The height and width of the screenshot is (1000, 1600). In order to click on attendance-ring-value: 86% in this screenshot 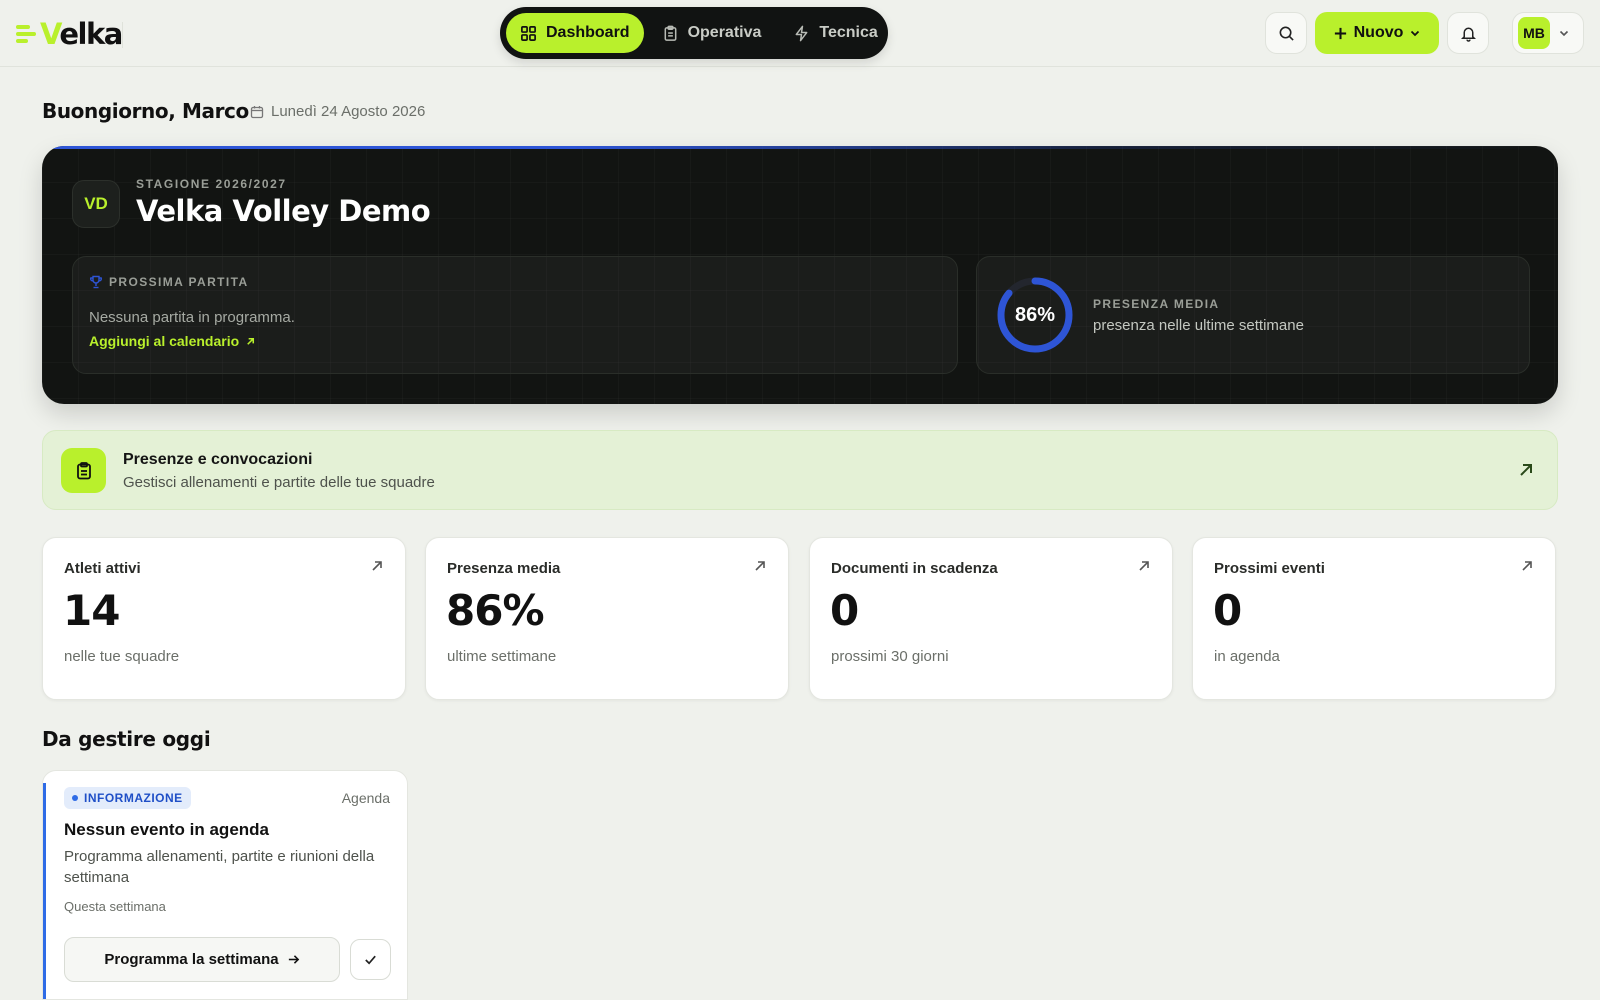, I will do `click(1035, 314)`.